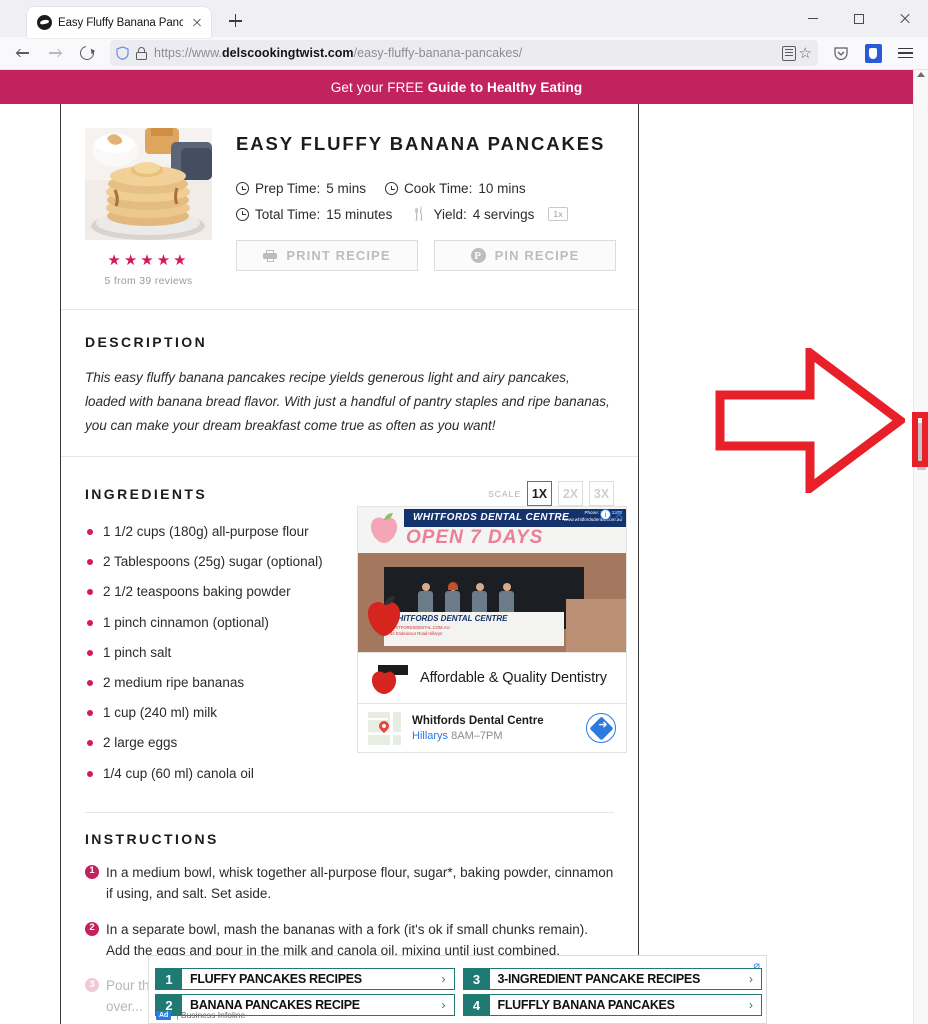  What do you see at coordinates (570, 494) in the screenshot?
I see `scale-button-2x: 2X` at bounding box center [570, 494].